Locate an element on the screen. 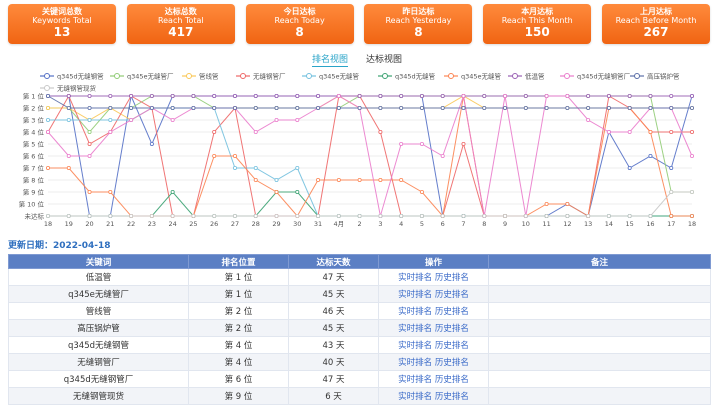  x-tick-label: 15 is located at coordinates (630, 224).